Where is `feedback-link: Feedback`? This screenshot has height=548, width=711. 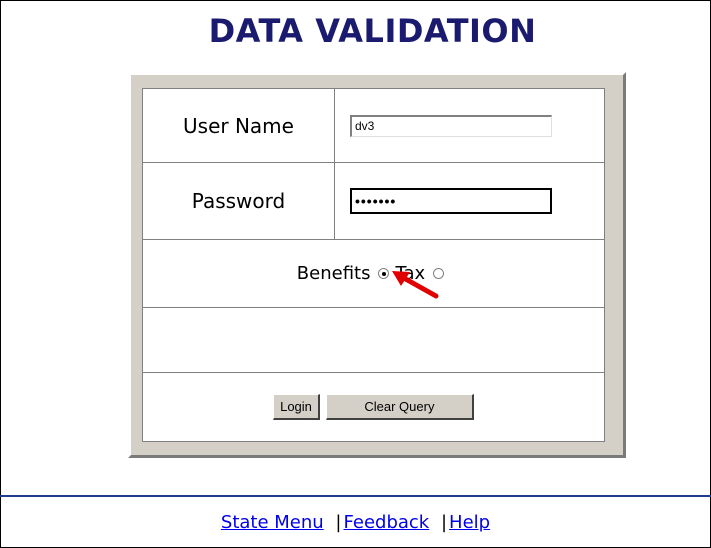
feedback-link: Feedback is located at coordinates (387, 522).